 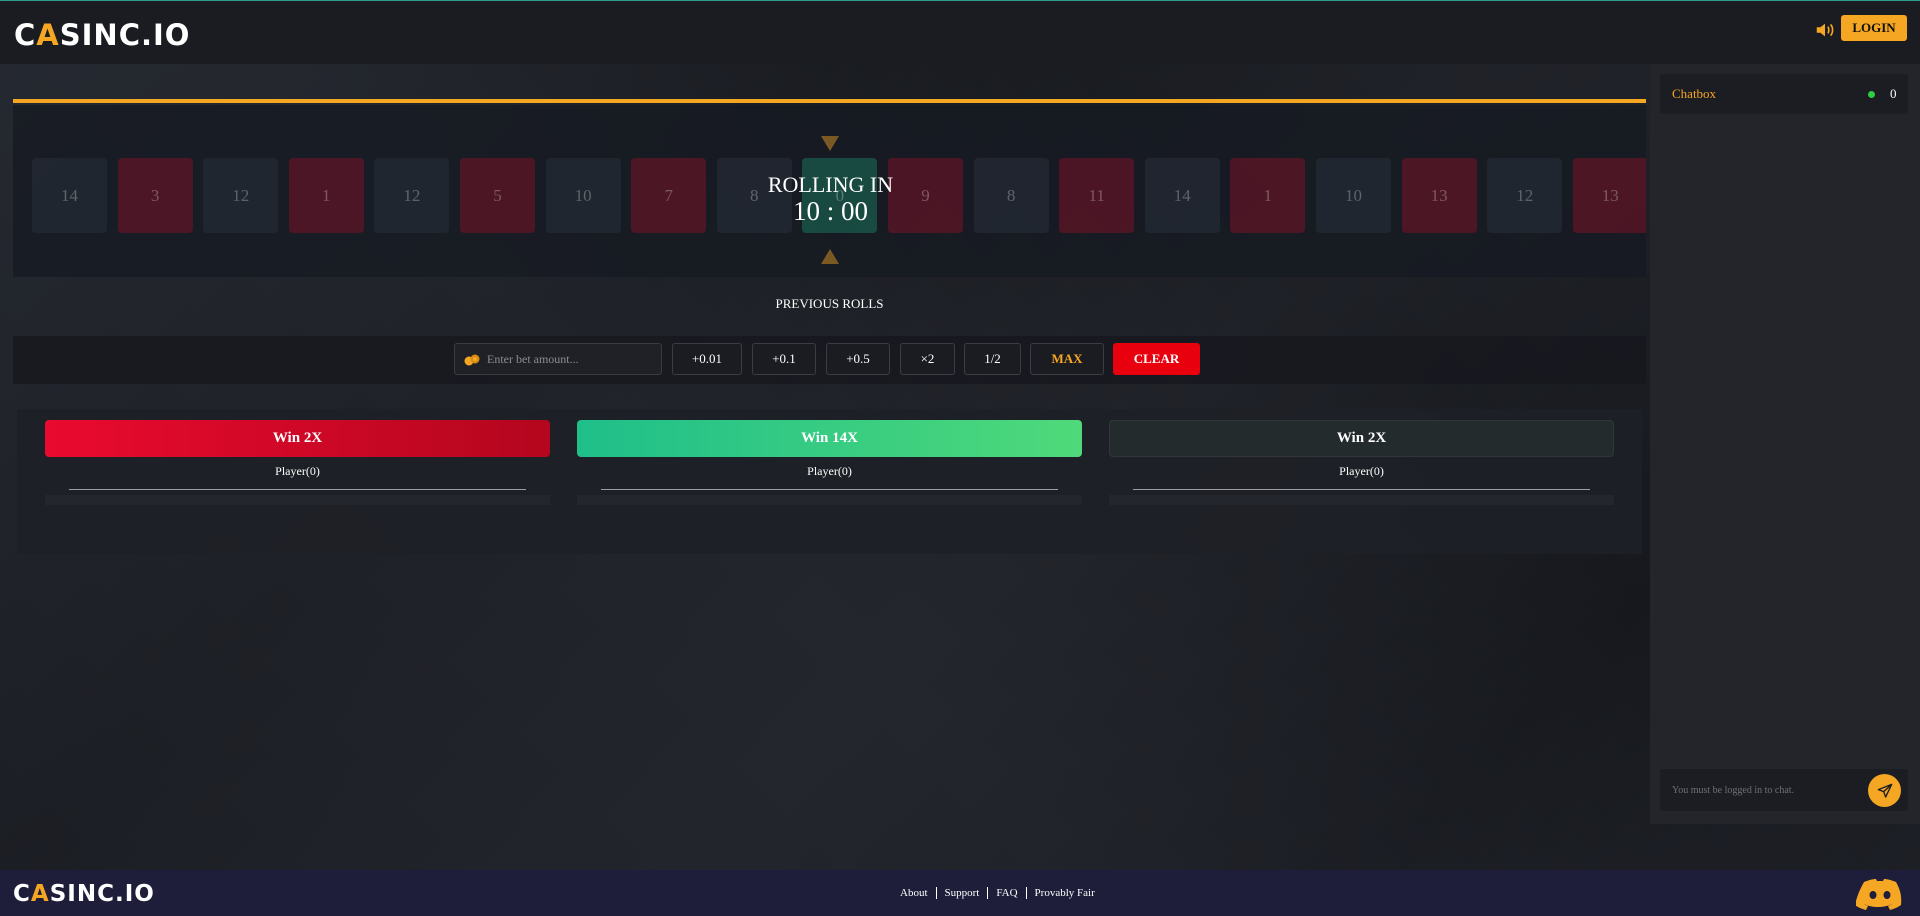 What do you see at coordinates (918, 893) in the screenshot?
I see `footer-link-about: About` at bounding box center [918, 893].